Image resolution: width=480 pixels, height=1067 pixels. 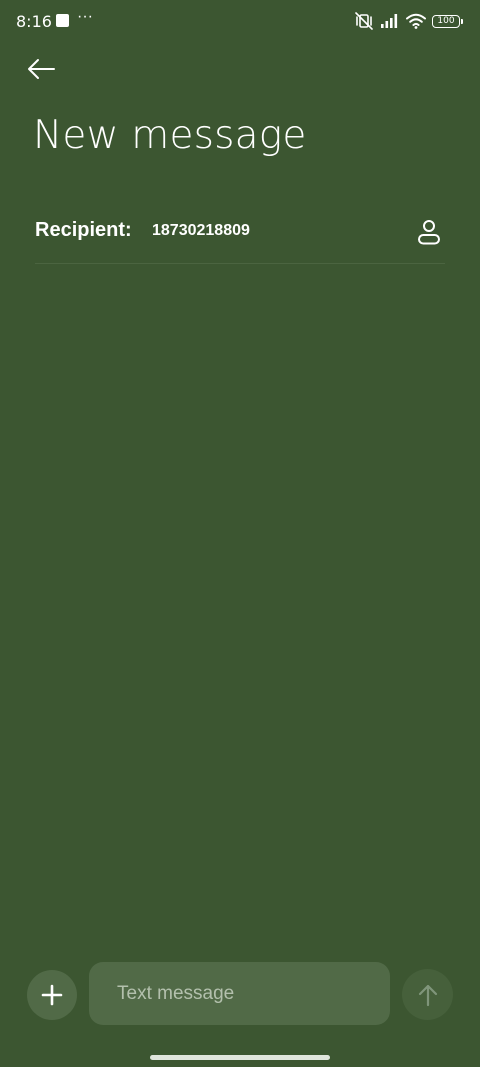 What do you see at coordinates (170, 135) in the screenshot?
I see `page-title: New message` at bounding box center [170, 135].